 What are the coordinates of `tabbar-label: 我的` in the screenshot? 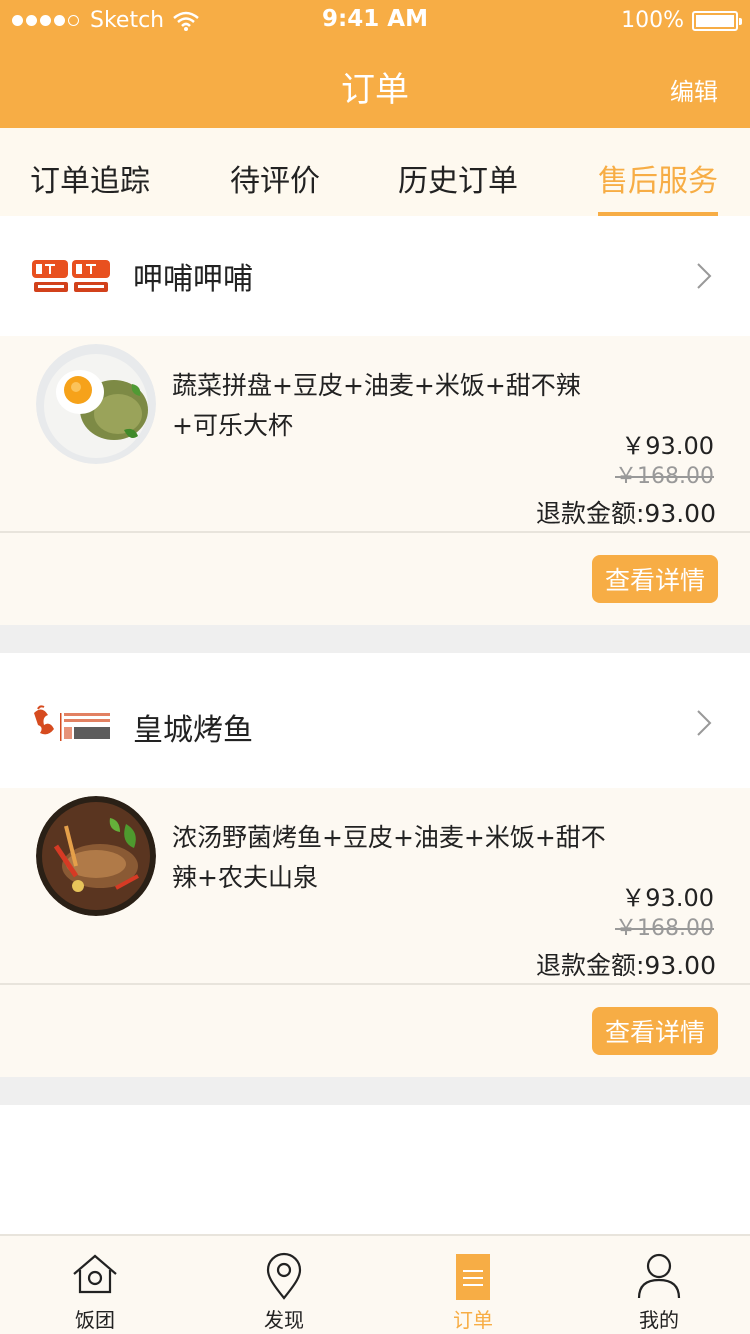 It's located at (659, 1320).